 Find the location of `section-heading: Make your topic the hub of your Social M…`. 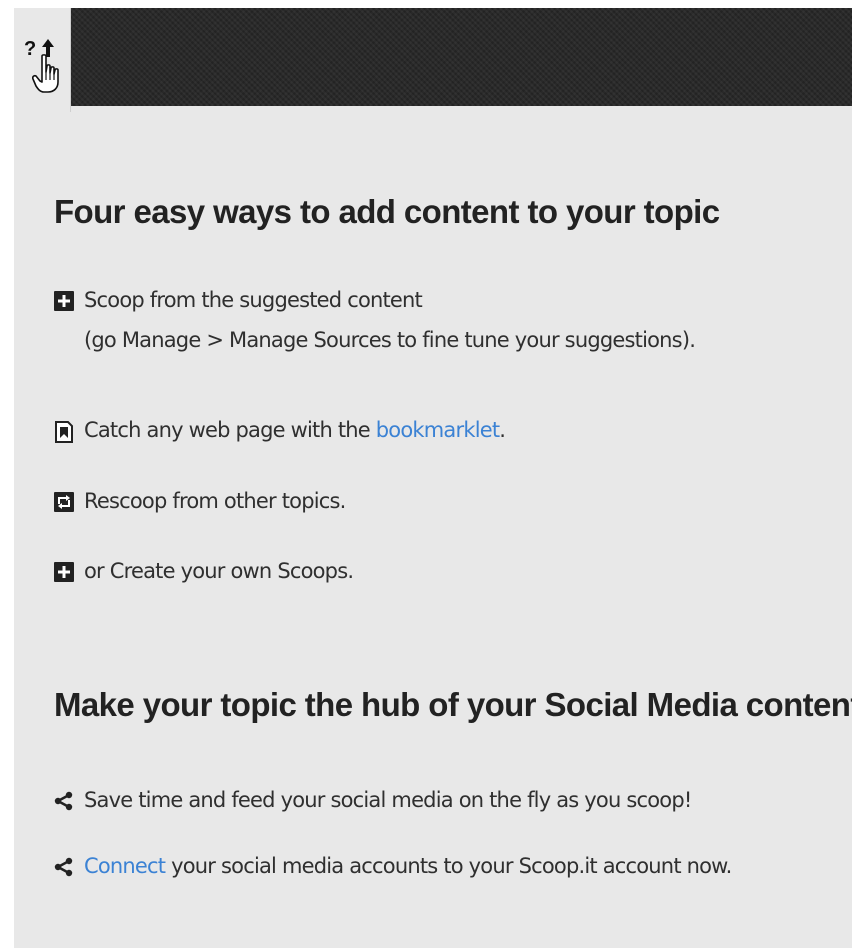

section-heading: Make your topic the hub of your Social M… is located at coordinates (453, 704).